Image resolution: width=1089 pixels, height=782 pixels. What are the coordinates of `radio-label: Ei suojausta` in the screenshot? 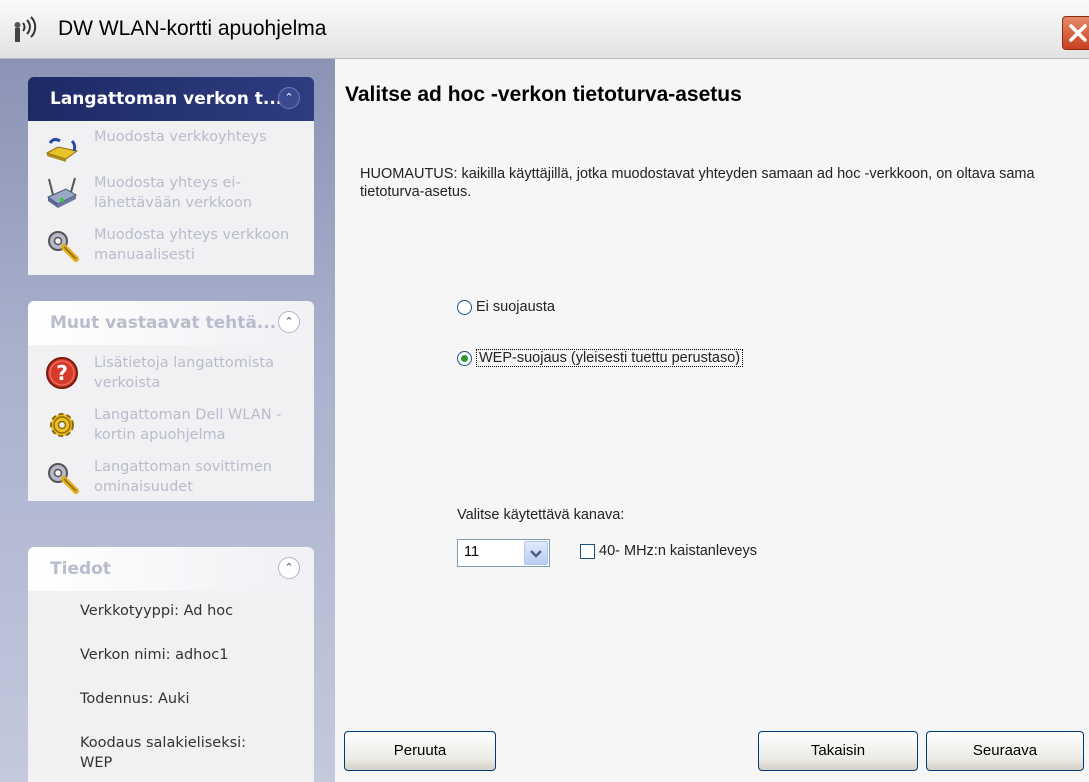 It's located at (515, 307).